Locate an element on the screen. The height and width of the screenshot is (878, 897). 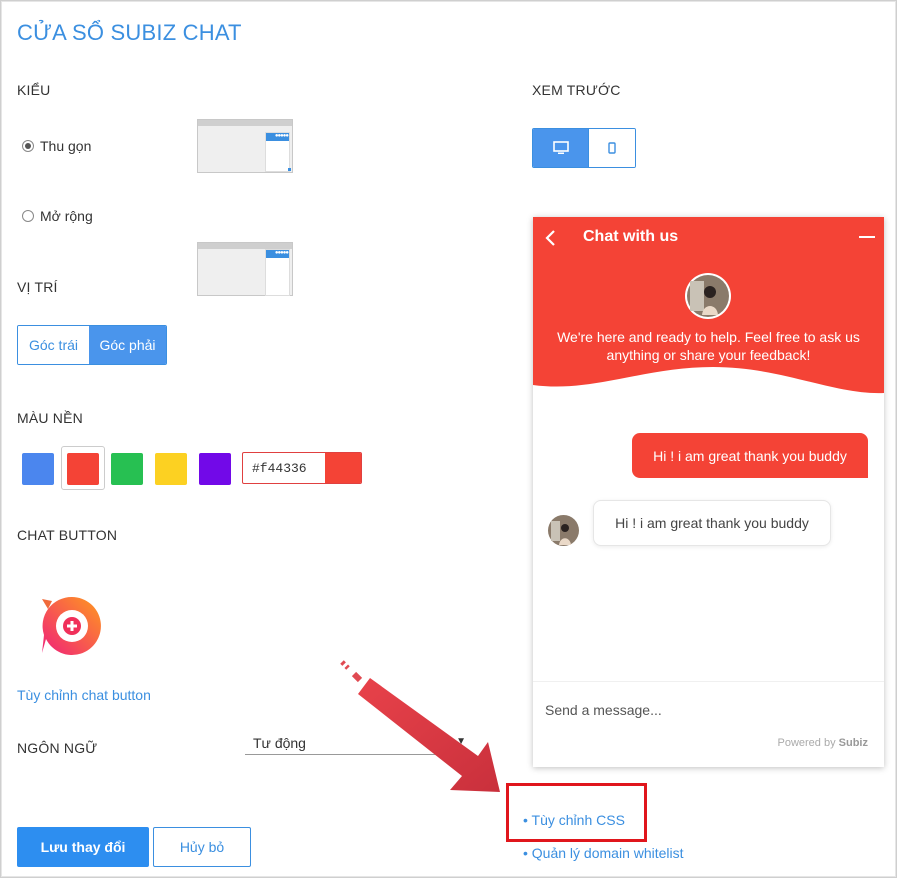
agent-message-avatar is located at coordinates (563, 530).